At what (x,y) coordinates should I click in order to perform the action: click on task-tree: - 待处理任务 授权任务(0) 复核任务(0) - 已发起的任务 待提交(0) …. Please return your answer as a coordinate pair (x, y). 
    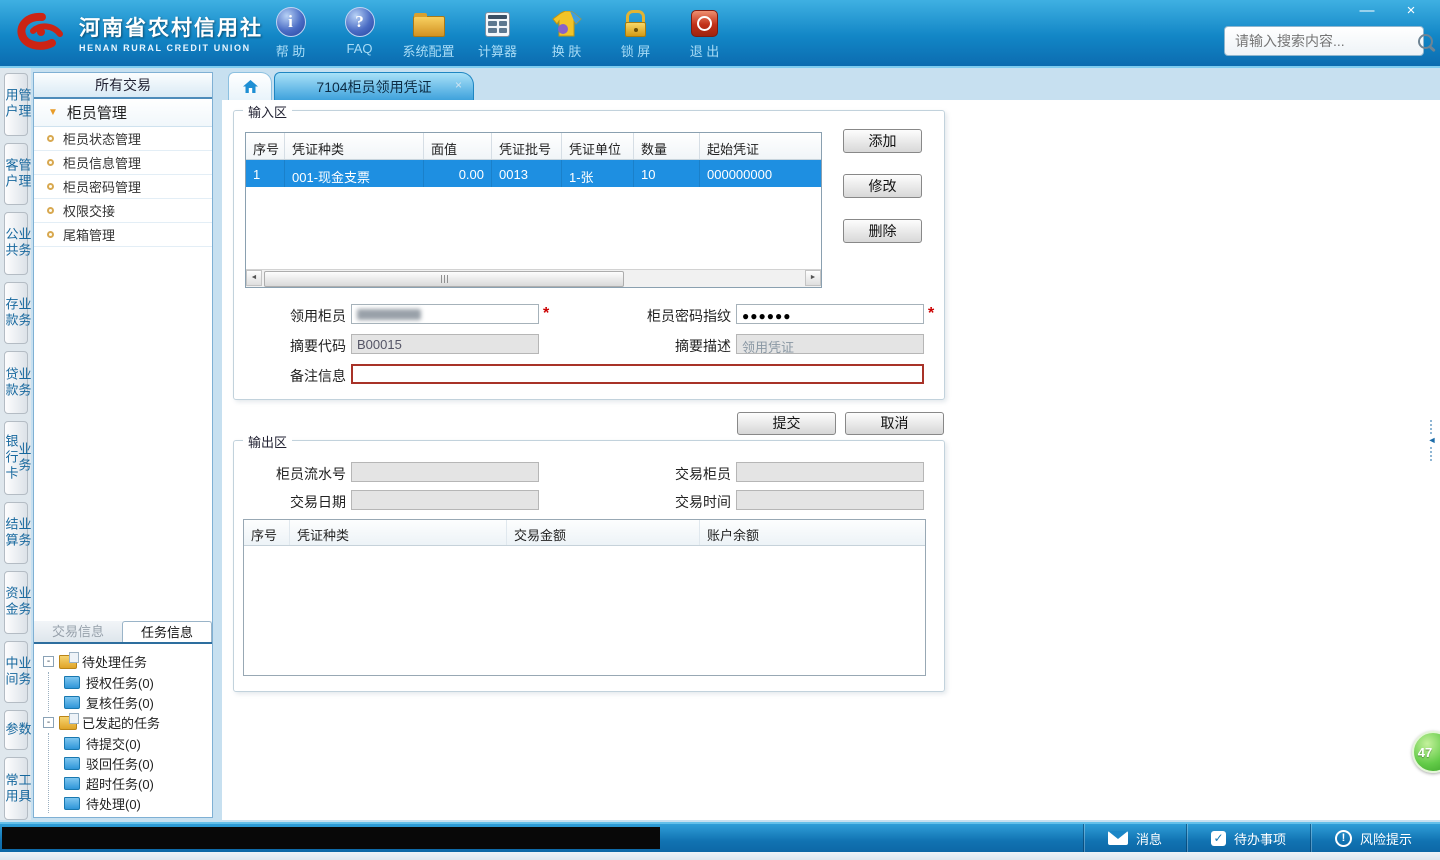
    Looking at the image, I should click on (101, 732).